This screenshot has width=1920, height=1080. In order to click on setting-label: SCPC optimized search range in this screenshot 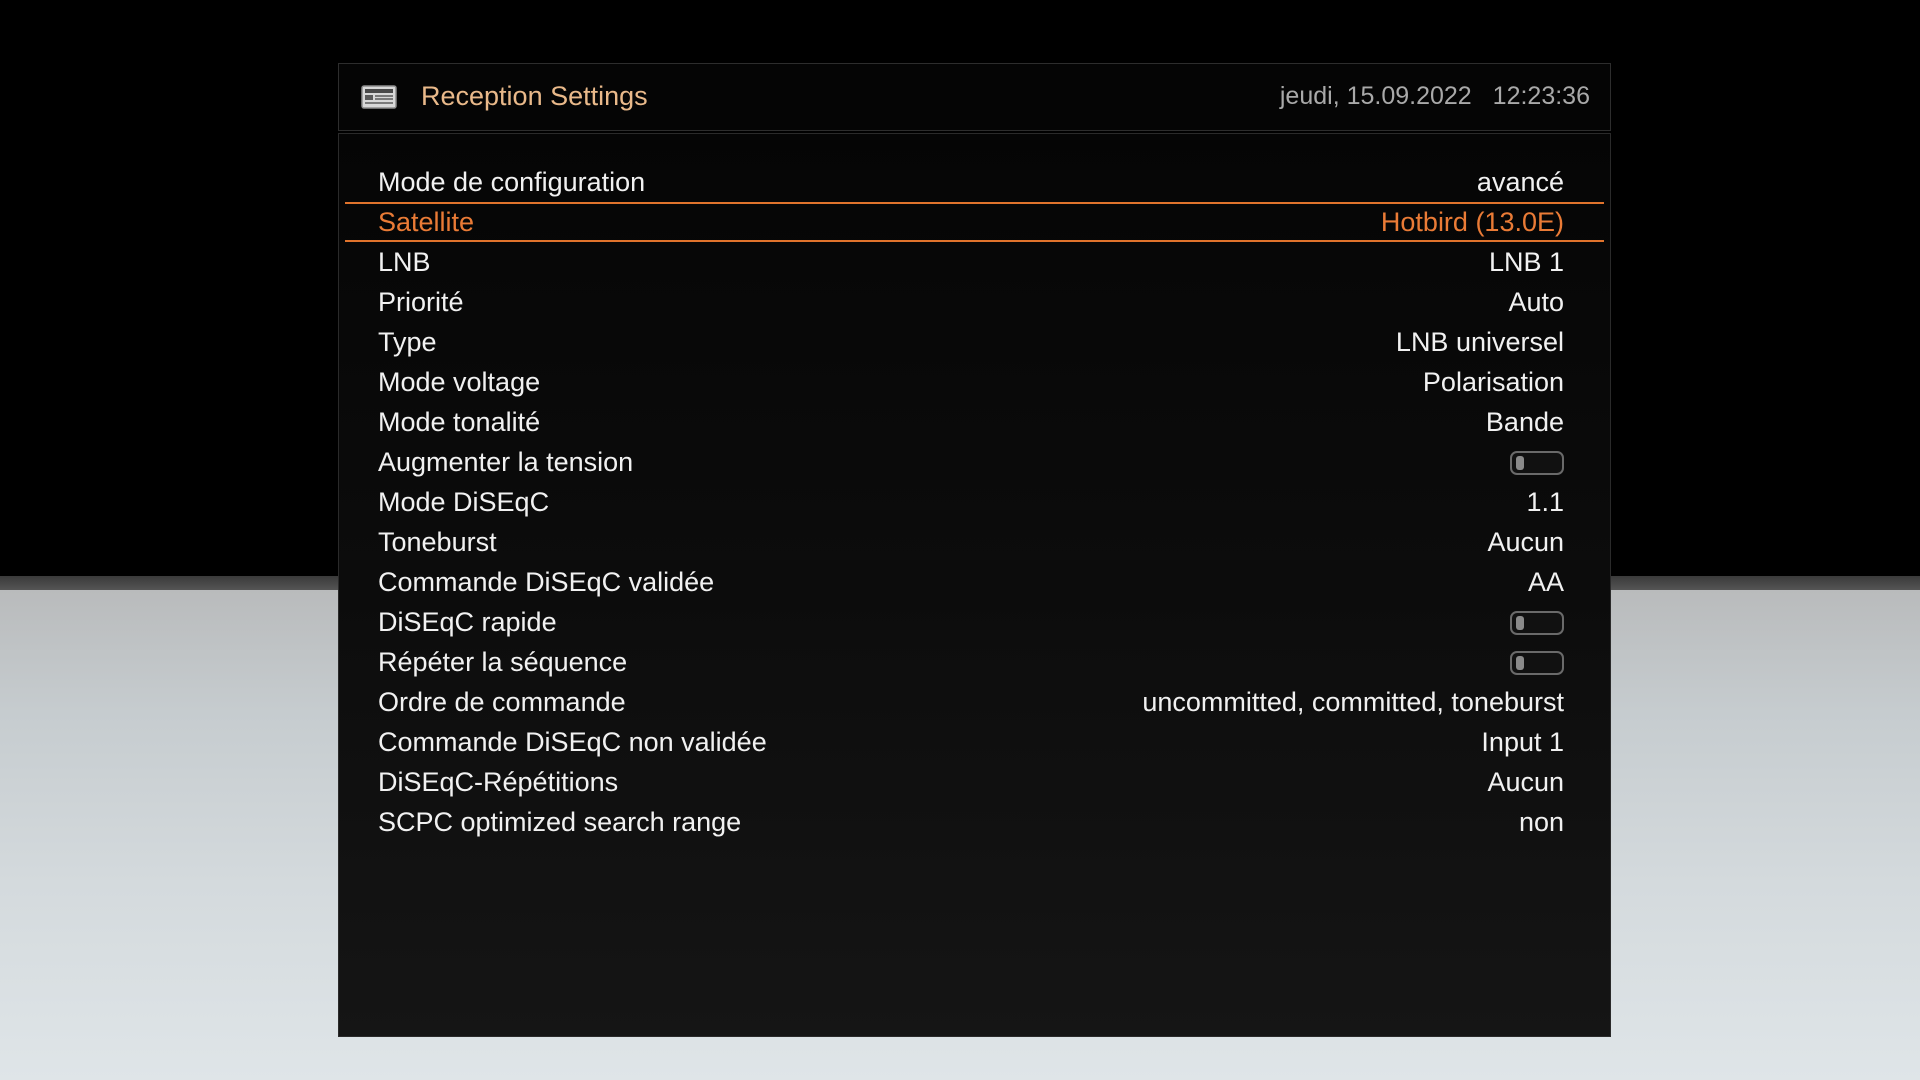, I will do `click(560, 822)`.